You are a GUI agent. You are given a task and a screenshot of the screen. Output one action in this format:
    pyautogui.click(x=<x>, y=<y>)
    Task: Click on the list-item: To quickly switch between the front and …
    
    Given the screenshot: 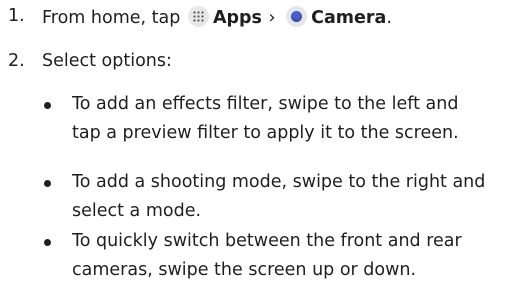 What is the action you would take?
    pyautogui.click(x=267, y=255)
    